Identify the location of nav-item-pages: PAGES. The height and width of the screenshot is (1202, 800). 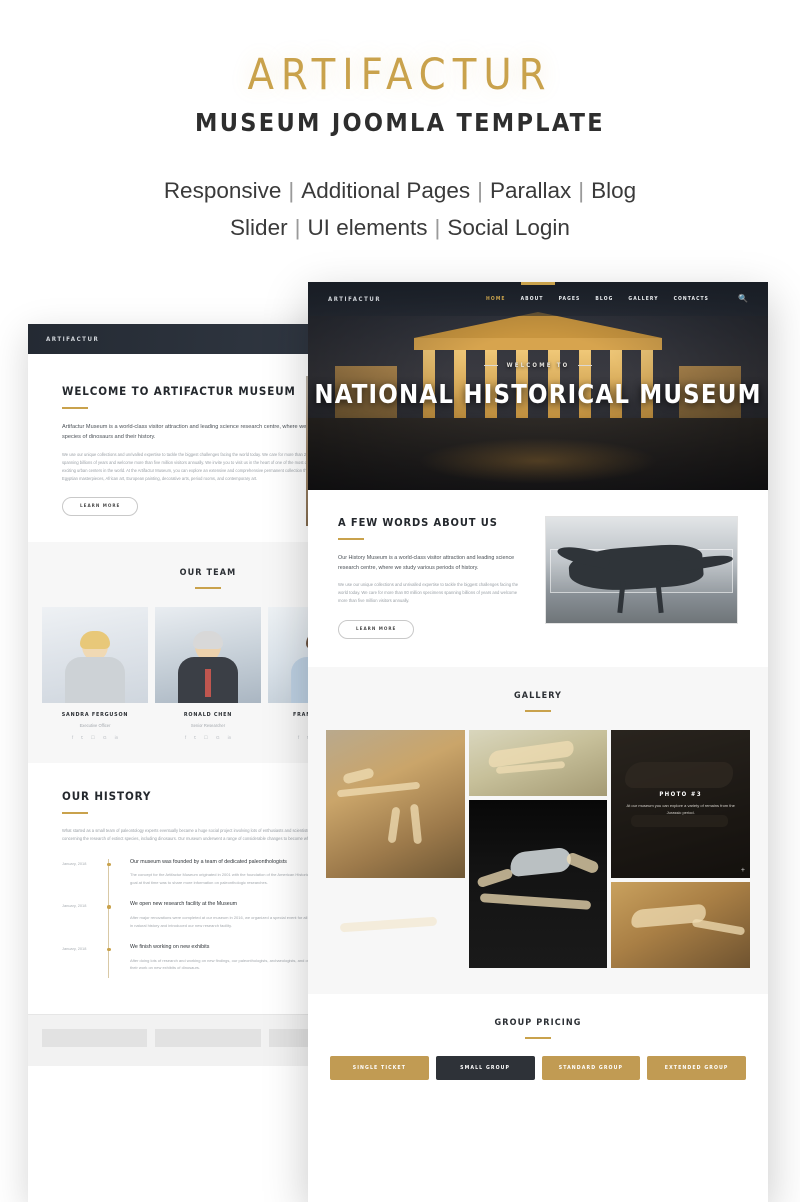
(570, 299).